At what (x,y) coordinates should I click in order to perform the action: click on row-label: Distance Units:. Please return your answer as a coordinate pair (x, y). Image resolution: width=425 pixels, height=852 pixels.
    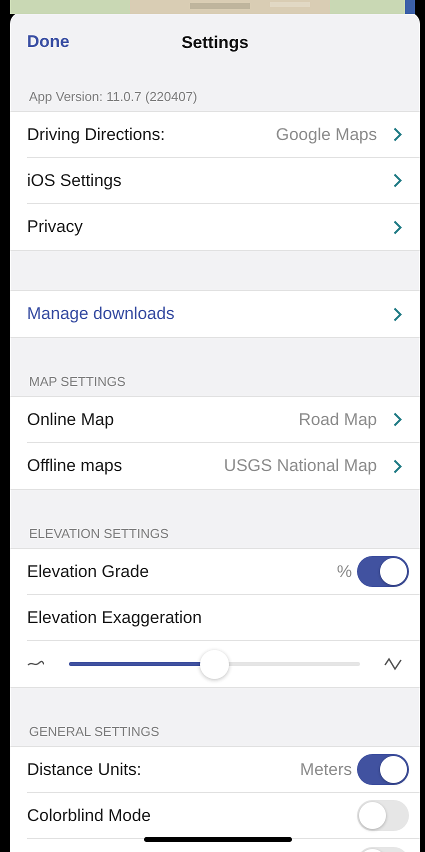
    Looking at the image, I should click on (84, 770).